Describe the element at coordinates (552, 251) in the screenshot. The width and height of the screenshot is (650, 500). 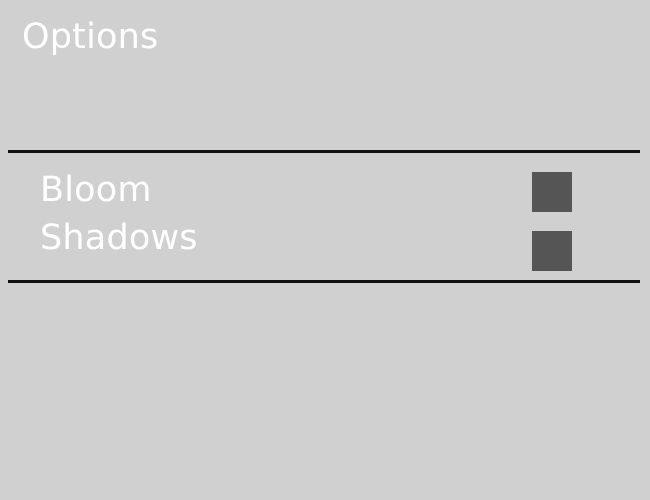
I see `shadows-checkbox` at that location.